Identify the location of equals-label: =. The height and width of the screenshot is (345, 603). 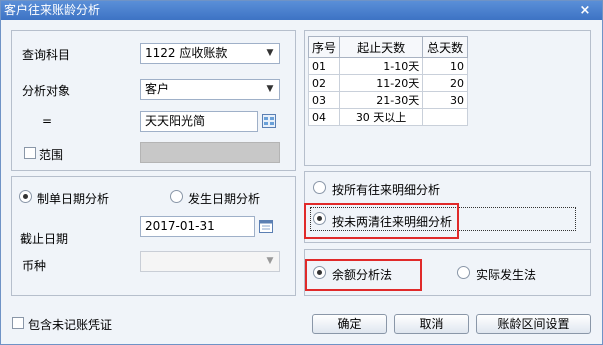
(47, 121).